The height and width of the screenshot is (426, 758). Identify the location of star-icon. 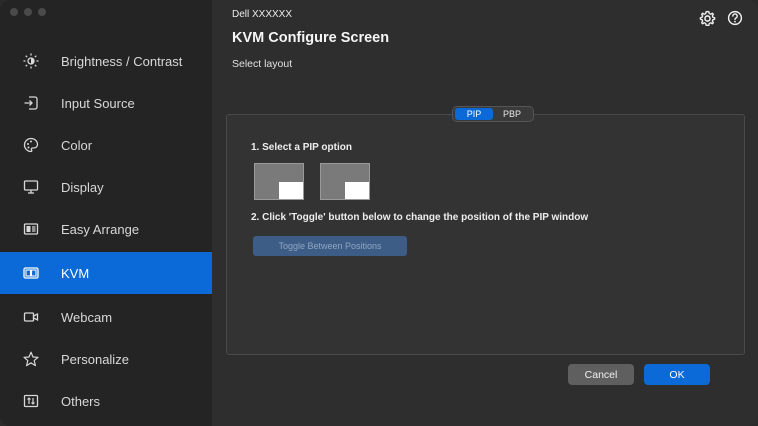
(31, 359).